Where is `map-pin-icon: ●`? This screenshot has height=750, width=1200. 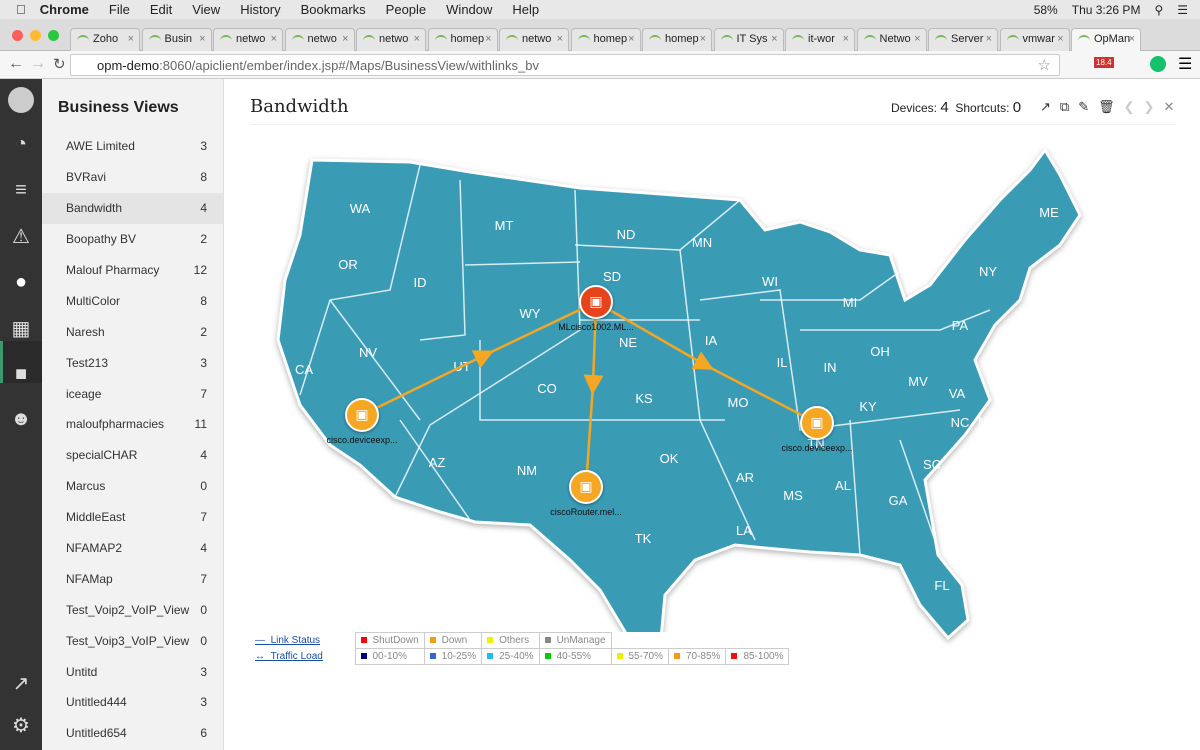
map-pin-icon: ● is located at coordinates (21, 282).